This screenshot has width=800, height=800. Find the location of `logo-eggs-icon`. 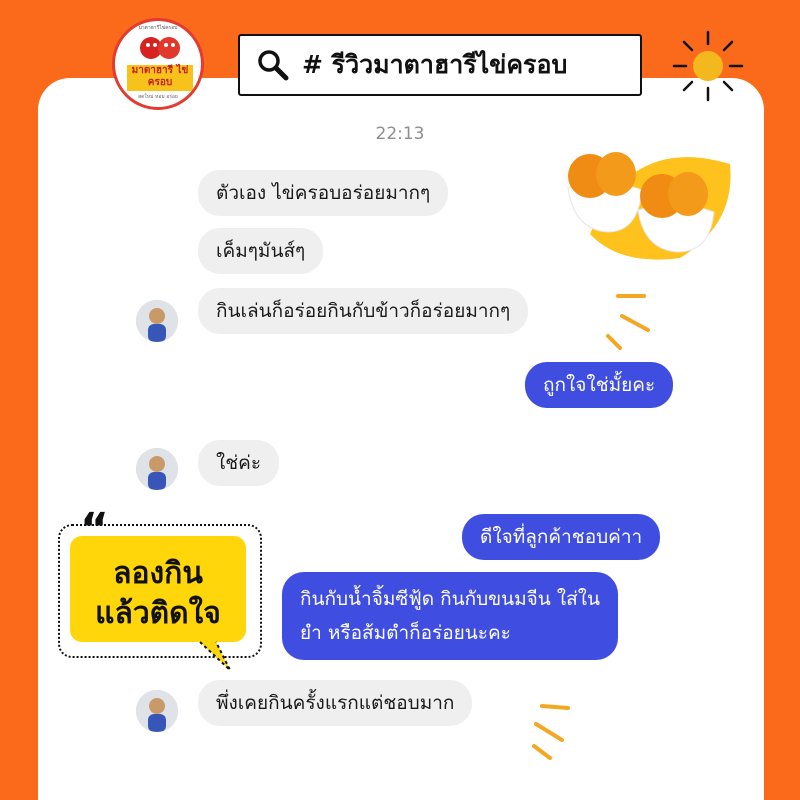

logo-eggs-icon is located at coordinates (160, 48).